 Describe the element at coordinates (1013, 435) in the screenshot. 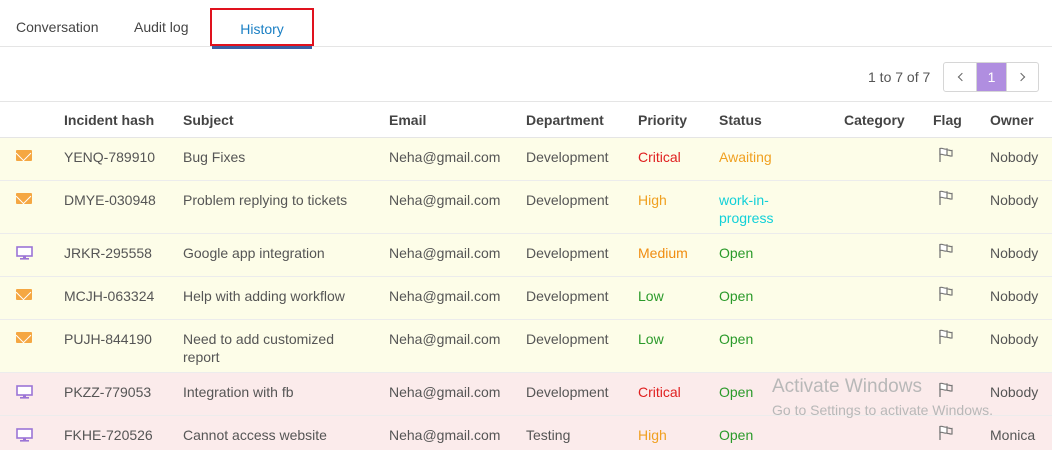

I see `owner-cell: Monica` at that location.